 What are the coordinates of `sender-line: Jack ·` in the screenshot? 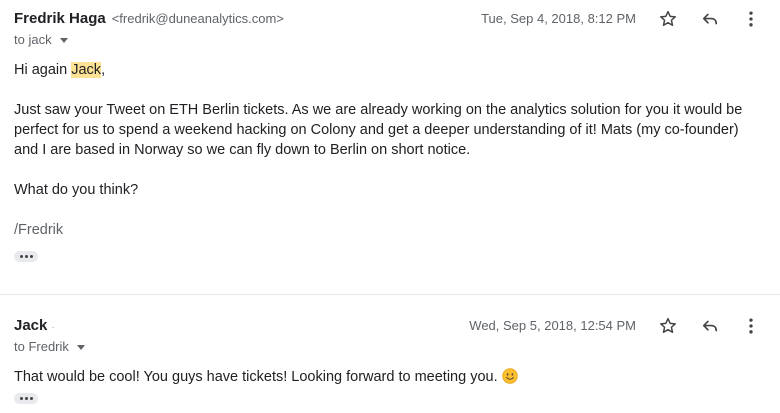 It's located at (34, 325).